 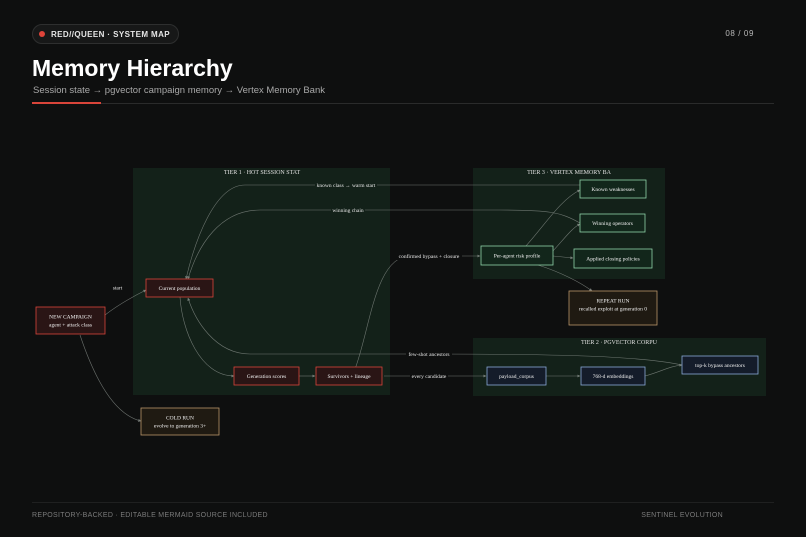 I want to click on node-per-agent-risk-label: Per-agent risk profile, so click(x=517, y=256).